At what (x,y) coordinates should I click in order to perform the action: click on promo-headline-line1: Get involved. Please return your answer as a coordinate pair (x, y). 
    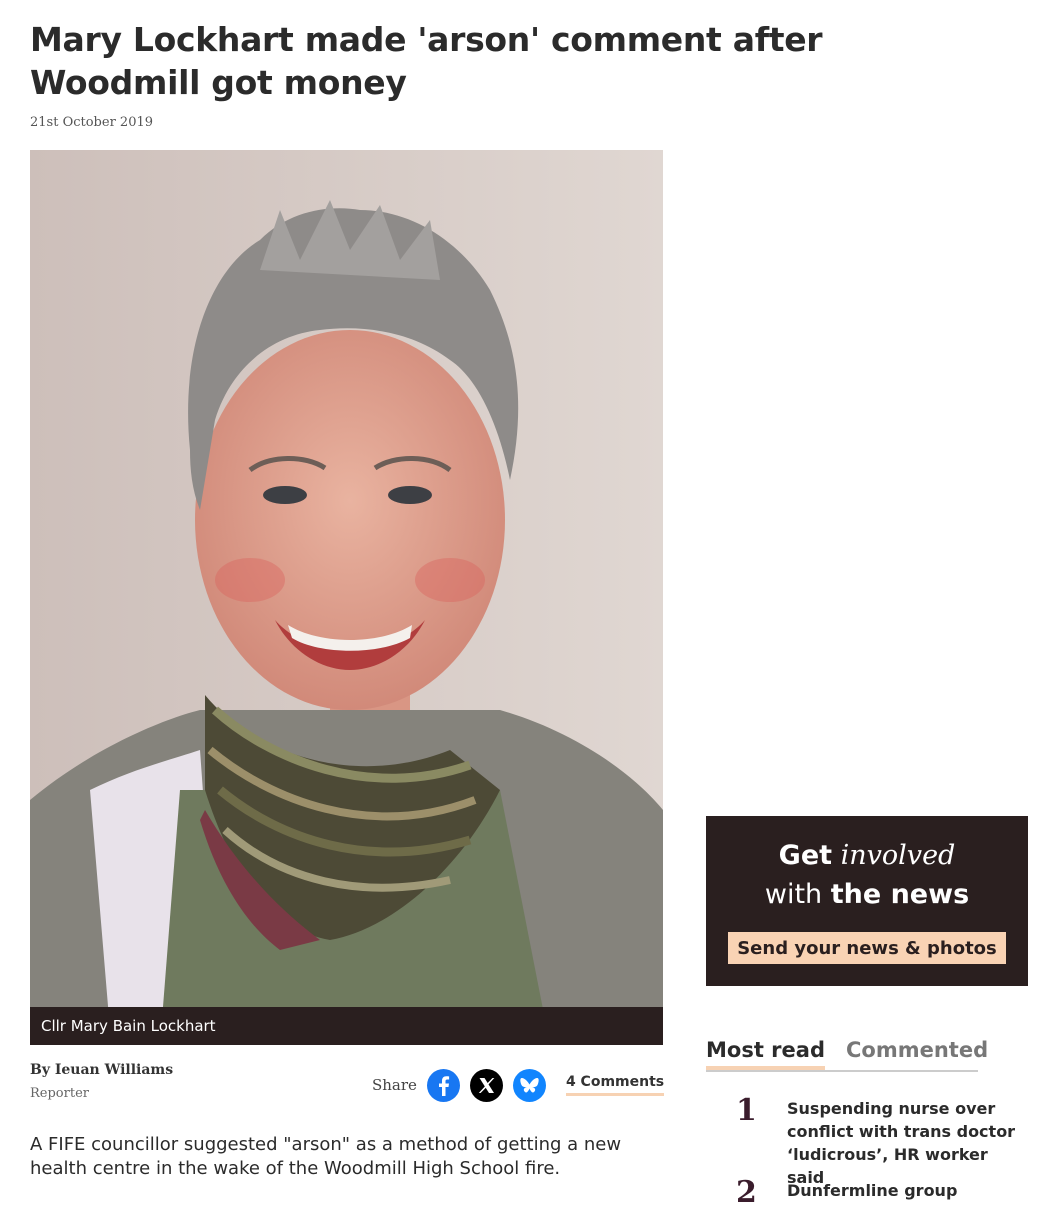
    Looking at the image, I should click on (867, 855).